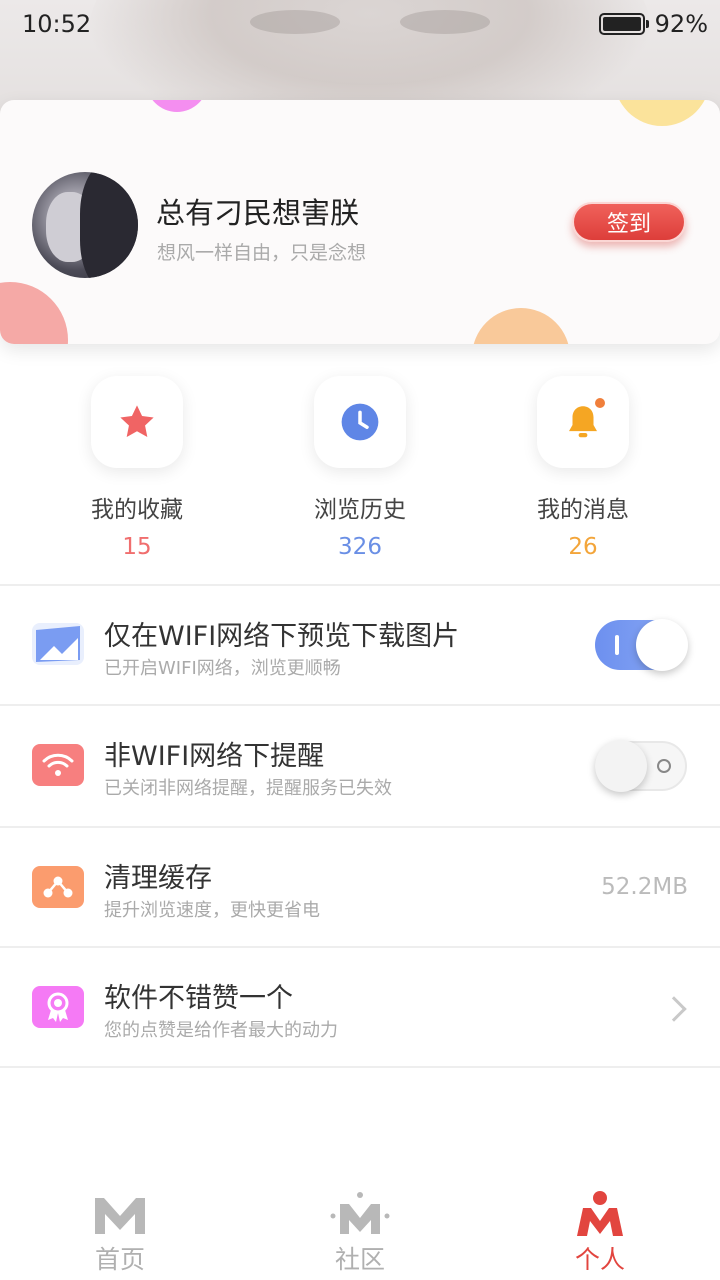 The image size is (720, 1280). What do you see at coordinates (262, 253) in the screenshot?
I see `profile-motto: 想风一样自由，只是念想` at bounding box center [262, 253].